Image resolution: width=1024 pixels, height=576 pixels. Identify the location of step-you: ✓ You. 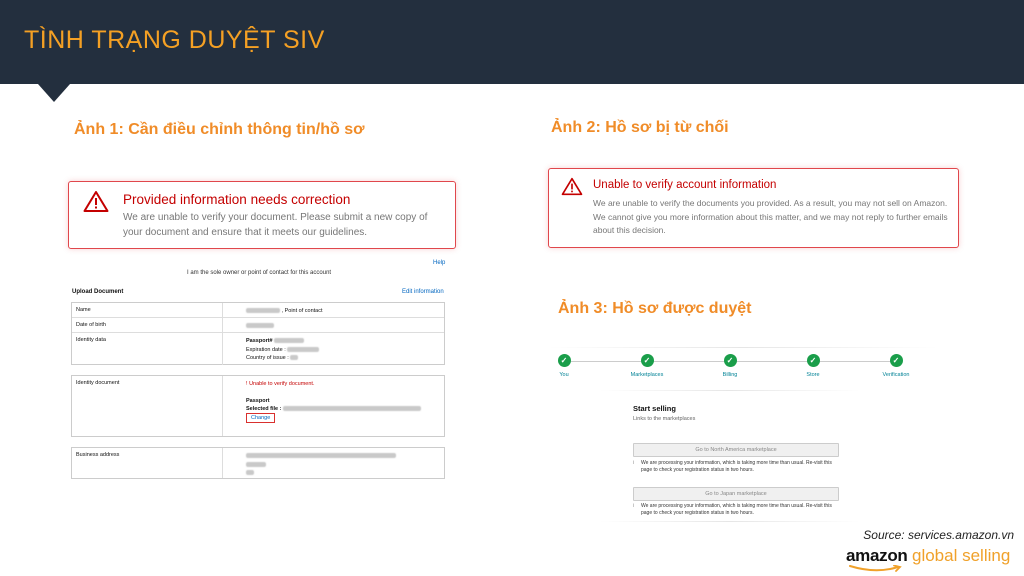
(564, 366).